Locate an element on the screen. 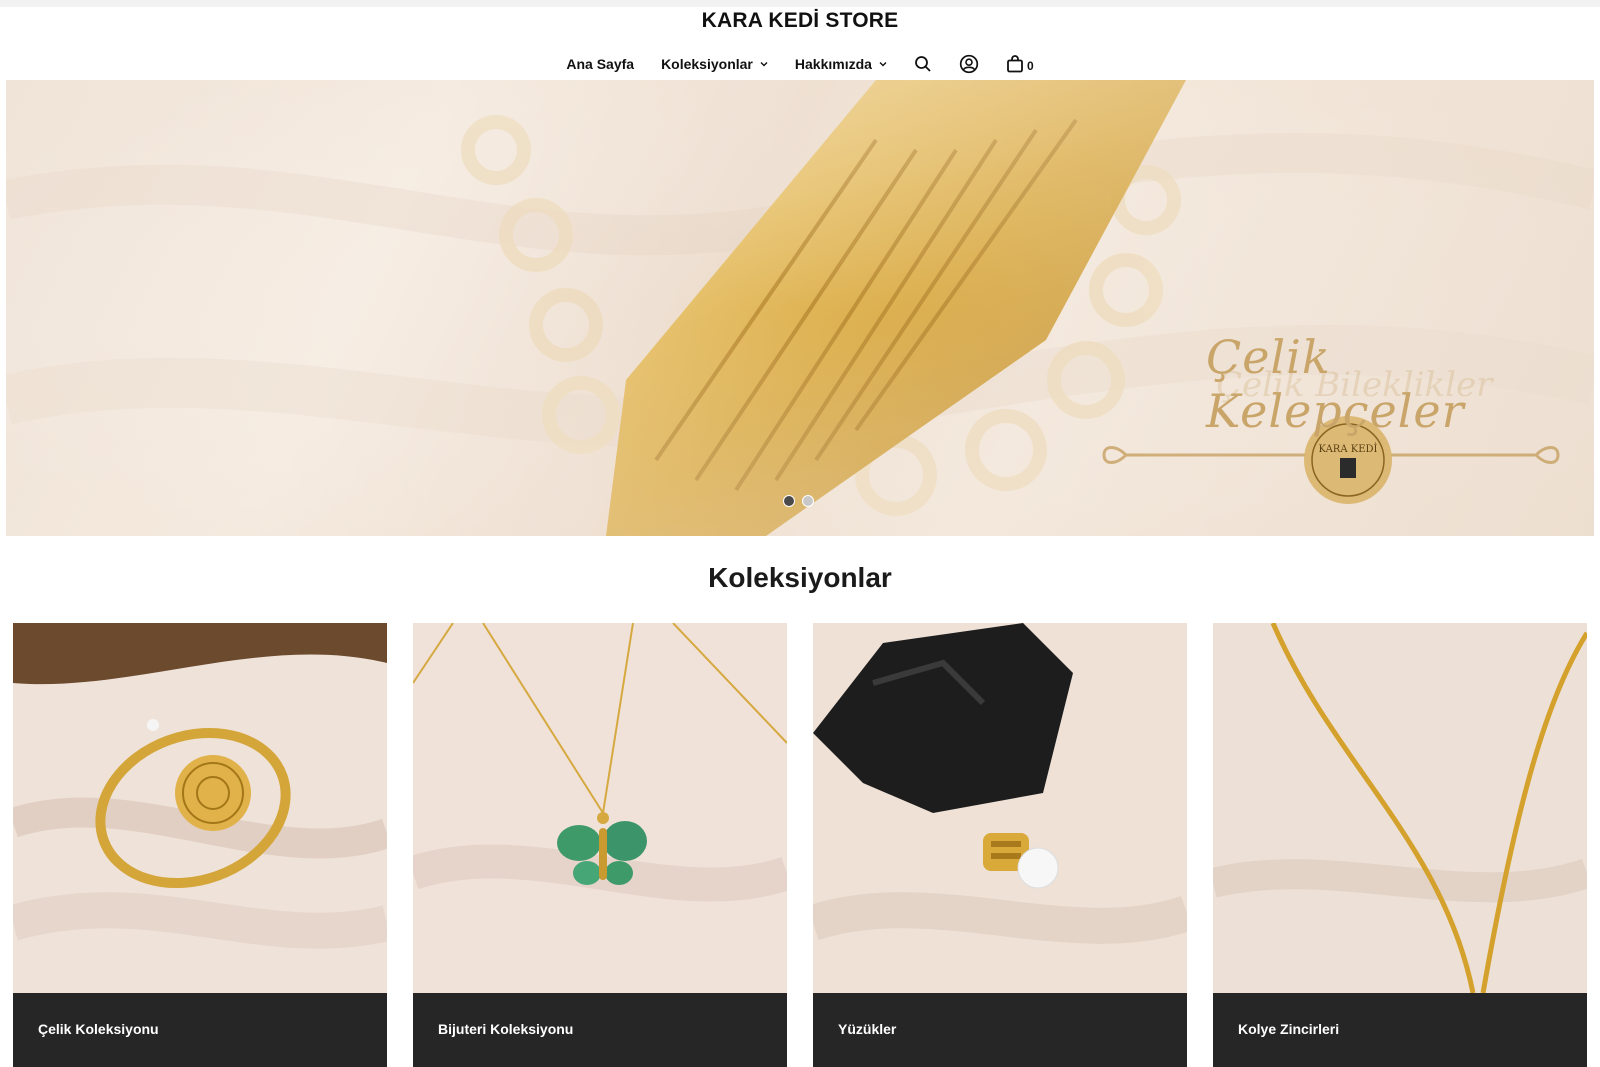 This screenshot has height=1067, width=1600. cart-button: 0 is located at coordinates (1020, 64).